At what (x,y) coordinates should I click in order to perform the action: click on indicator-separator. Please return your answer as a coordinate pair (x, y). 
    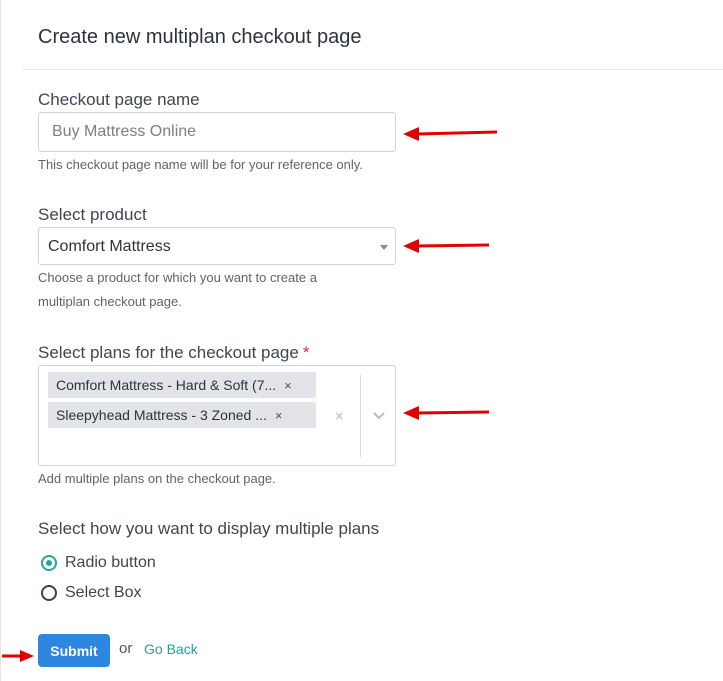
    Looking at the image, I should click on (360, 416).